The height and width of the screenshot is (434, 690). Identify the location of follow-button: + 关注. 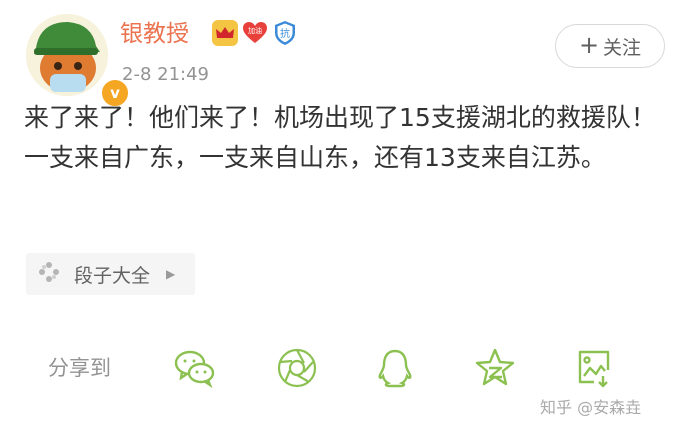
(610, 46).